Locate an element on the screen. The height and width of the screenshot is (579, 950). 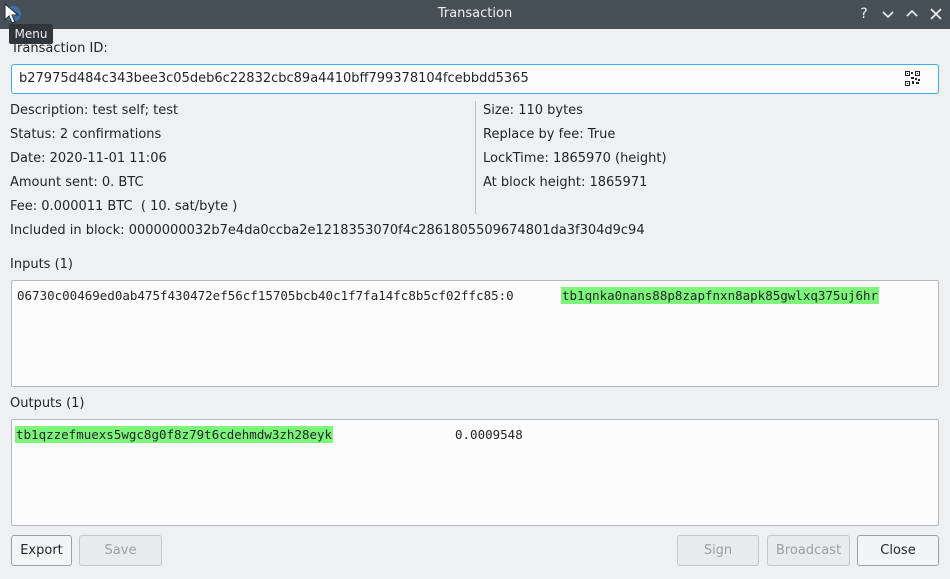
window-title: Transaction is located at coordinates (475, 13).